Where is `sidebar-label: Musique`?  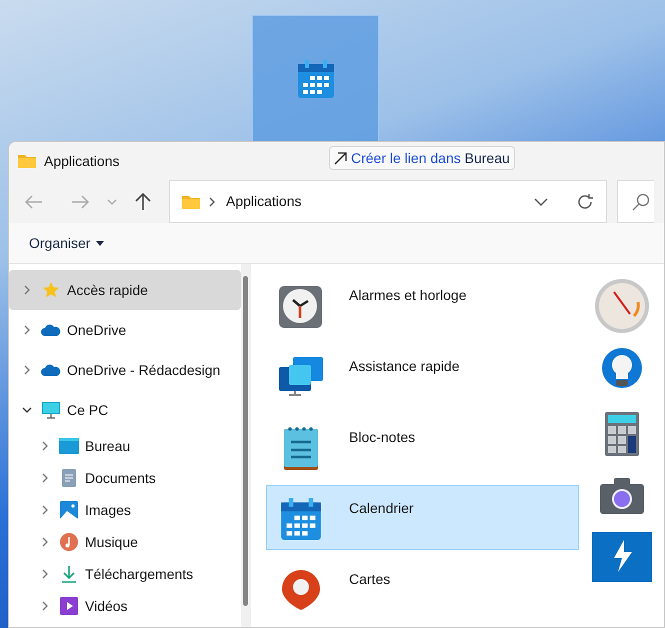 sidebar-label: Musique is located at coordinates (111, 542).